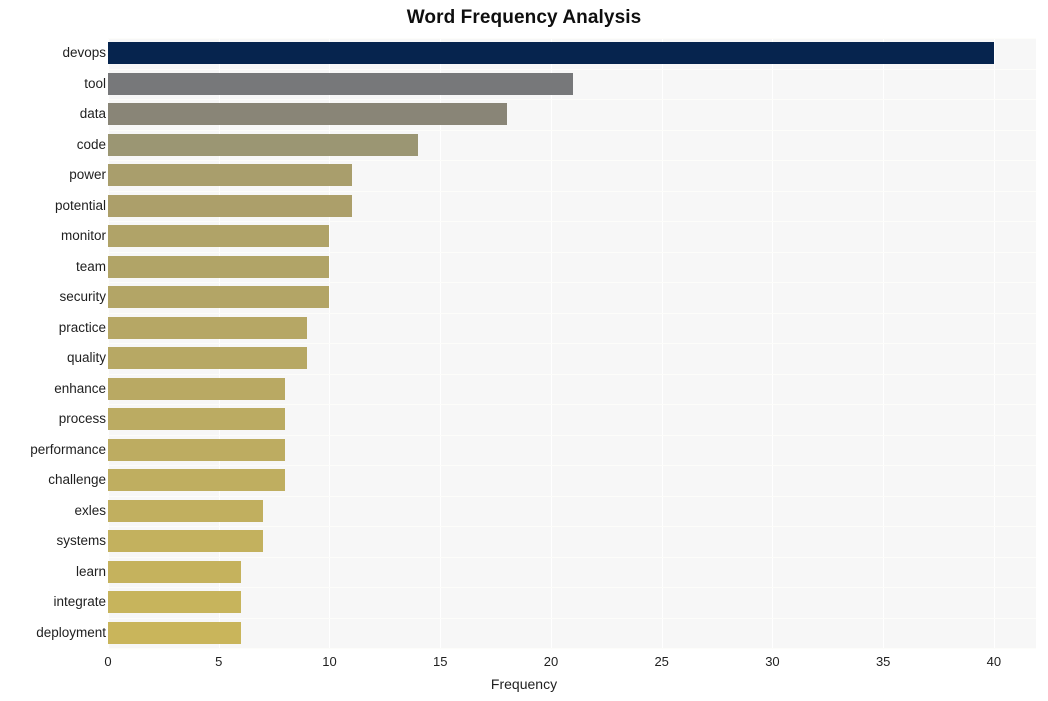 The image size is (1048, 701). What do you see at coordinates (661, 661) in the screenshot?
I see `x-axis-tick-label: 25` at bounding box center [661, 661].